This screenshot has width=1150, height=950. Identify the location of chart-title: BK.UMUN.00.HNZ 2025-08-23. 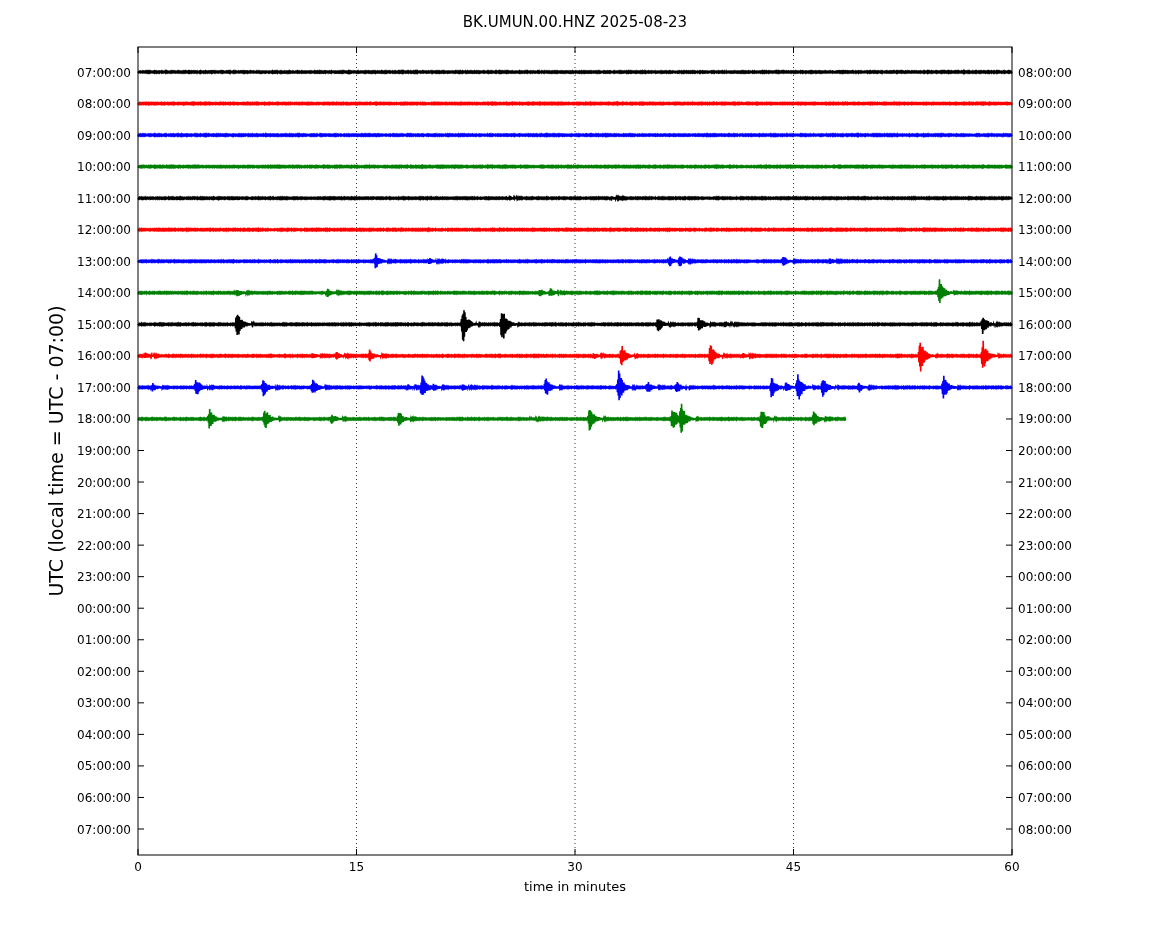
(575, 22).